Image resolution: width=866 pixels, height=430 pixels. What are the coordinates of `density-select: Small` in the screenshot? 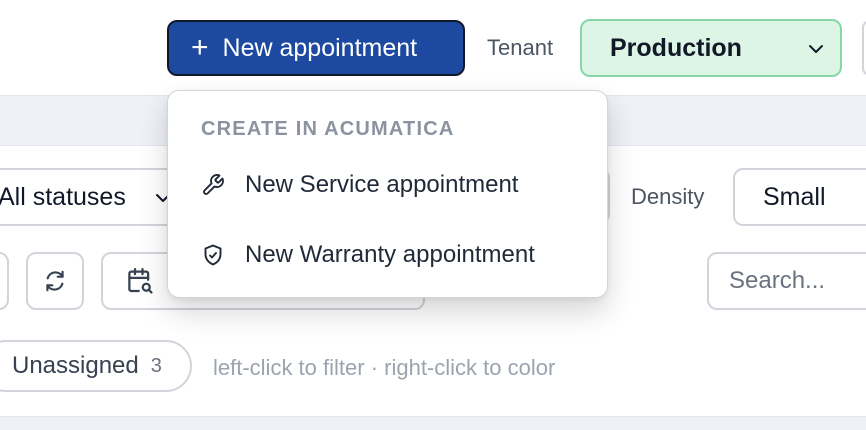 It's located at (799, 197).